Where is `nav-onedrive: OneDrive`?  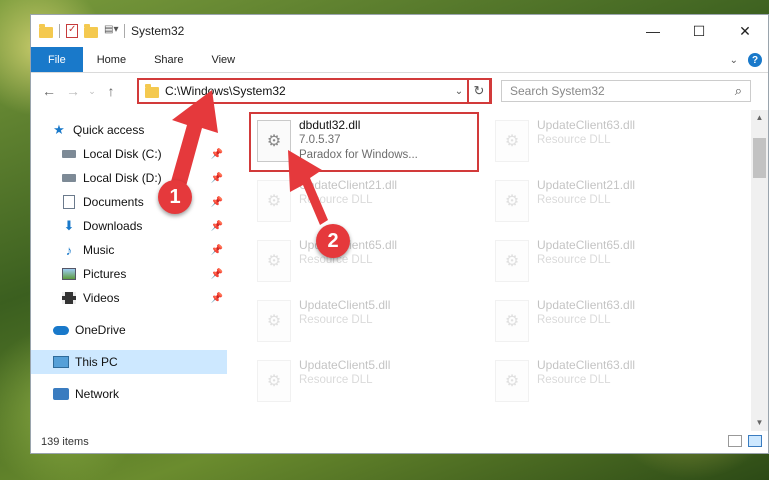
nav-onedrive: OneDrive is located at coordinates (129, 330).